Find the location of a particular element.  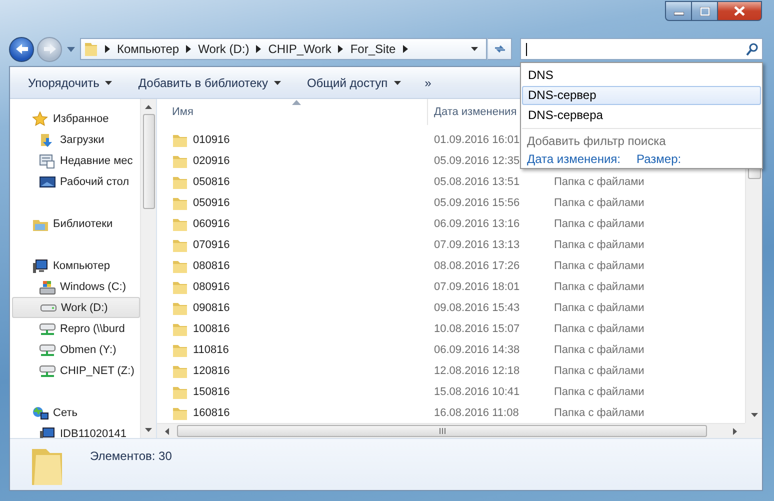

refresh-button is located at coordinates (499, 49).